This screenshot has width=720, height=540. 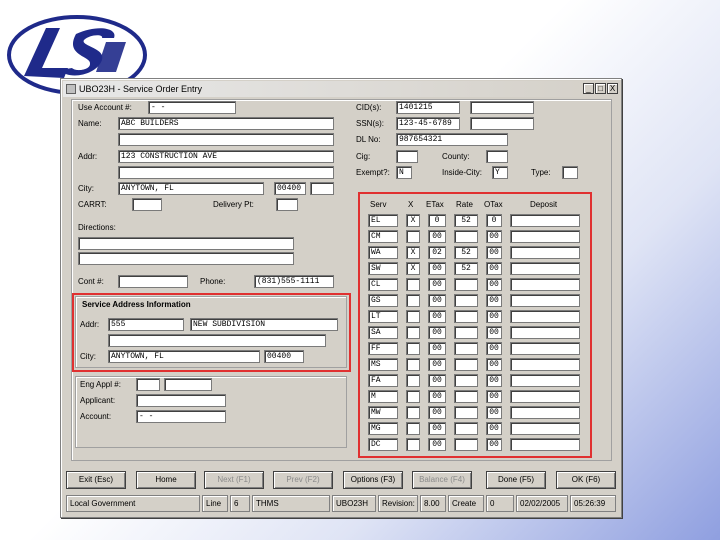 I want to click on serv-field: FA, so click(x=383, y=380).